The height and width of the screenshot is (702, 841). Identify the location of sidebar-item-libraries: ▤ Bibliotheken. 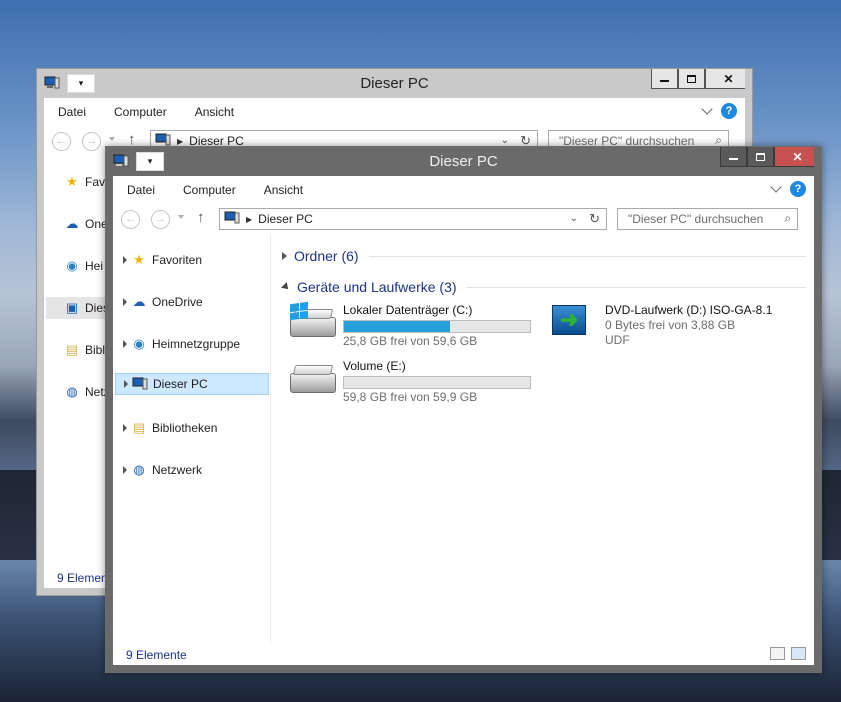
(192, 428).